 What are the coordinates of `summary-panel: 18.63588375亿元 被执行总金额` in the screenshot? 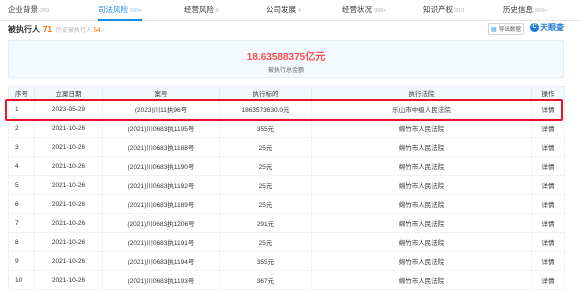 It's located at (286, 59).